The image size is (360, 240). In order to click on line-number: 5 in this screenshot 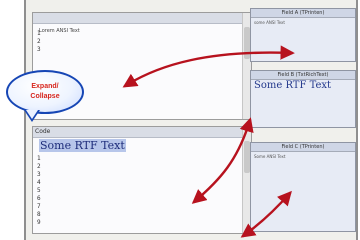, I will do `click(39, 190)`.